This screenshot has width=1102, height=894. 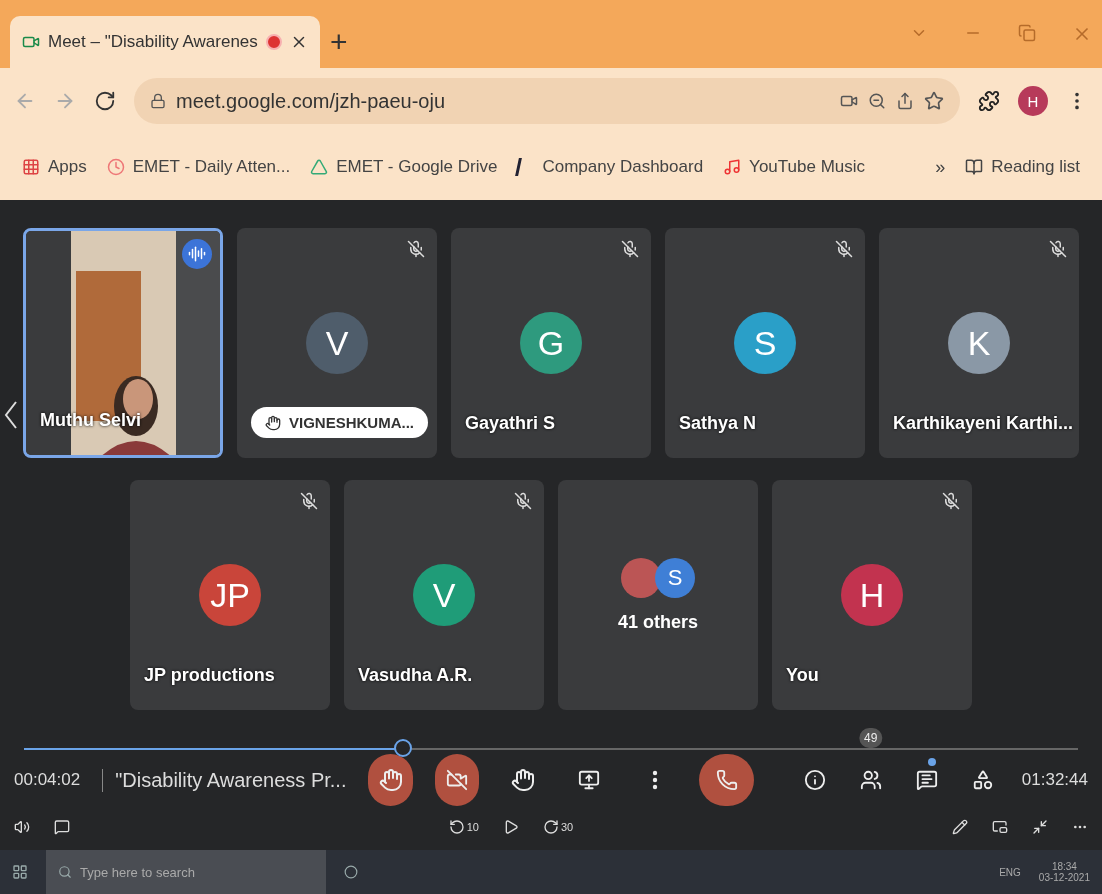 What do you see at coordinates (657, 622) in the screenshot?
I see `participant-name: 41 others` at bounding box center [657, 622].